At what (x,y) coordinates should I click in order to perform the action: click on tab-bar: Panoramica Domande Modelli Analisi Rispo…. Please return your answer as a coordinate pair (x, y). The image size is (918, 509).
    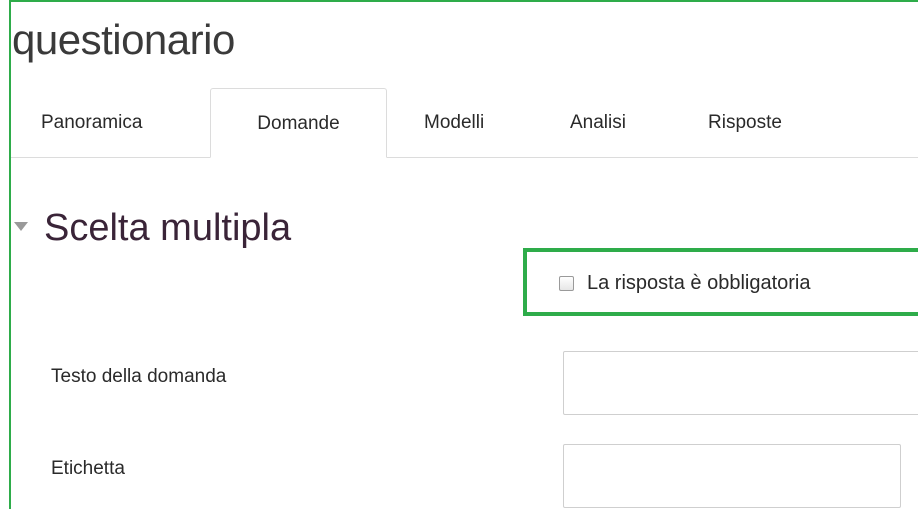
    Looking at the image, I should click on (464, 123).